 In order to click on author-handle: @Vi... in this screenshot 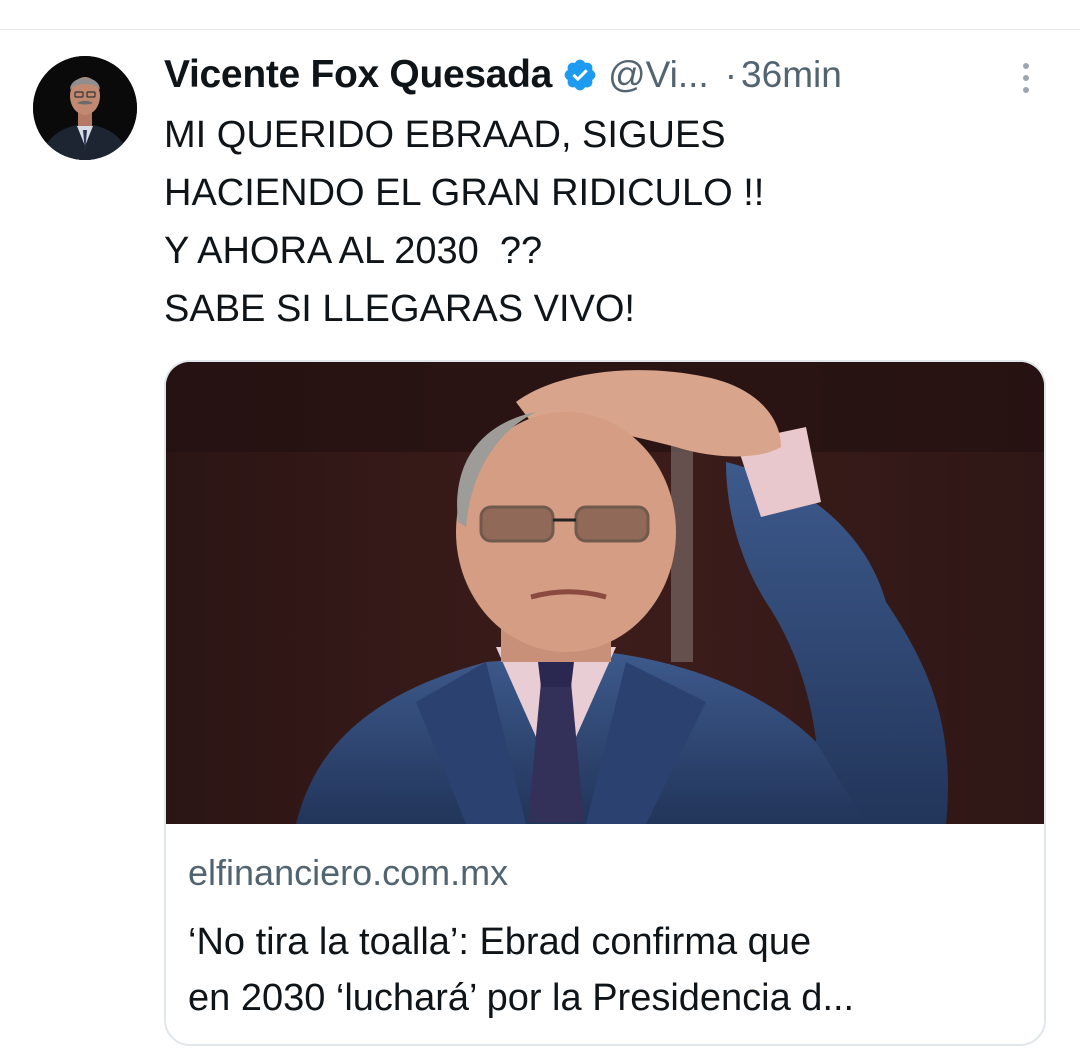, I will do `click(658, 75)`.